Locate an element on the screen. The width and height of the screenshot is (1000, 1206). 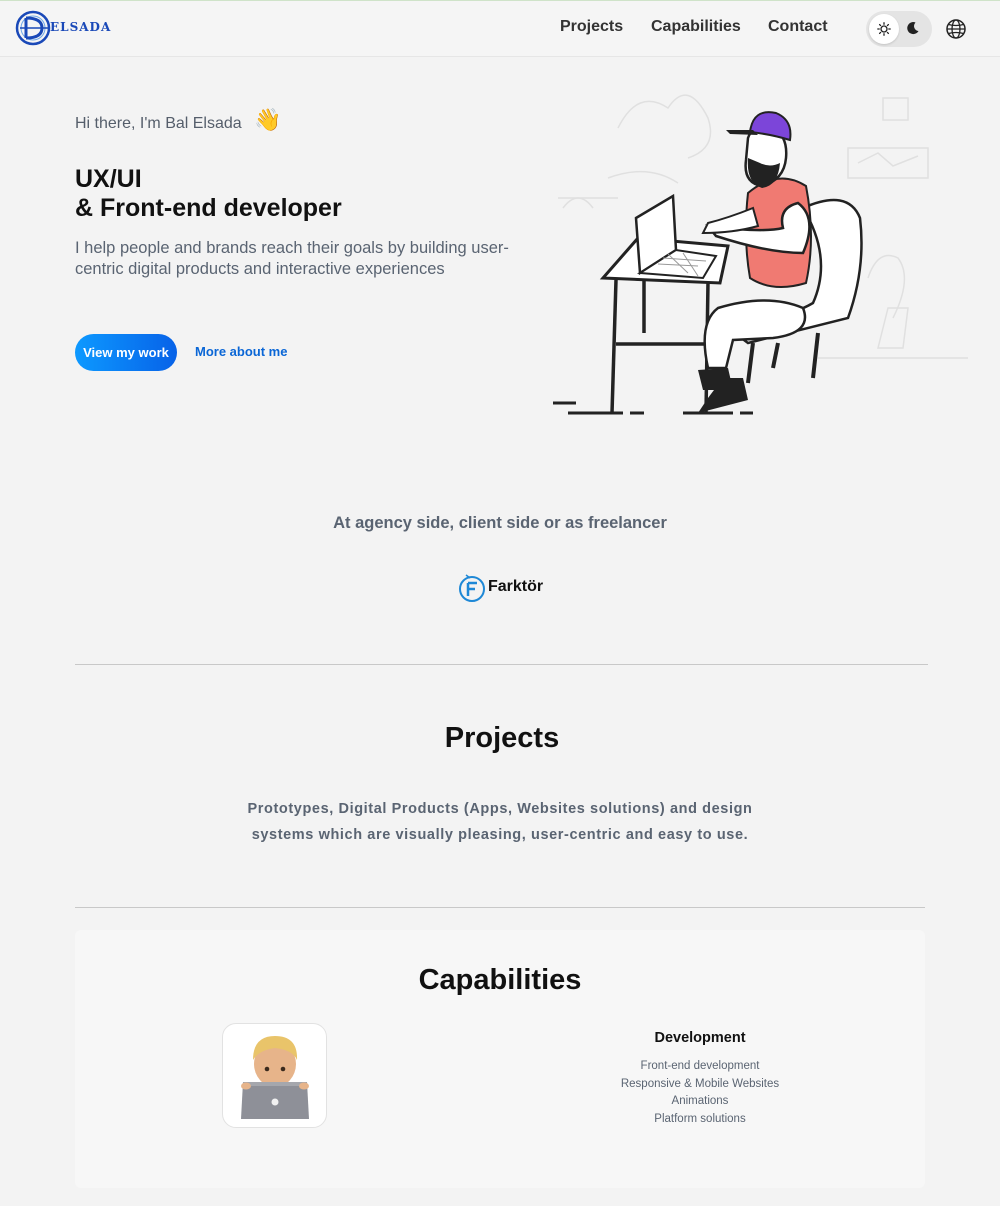
projects-title: Projects is located at coordinates (502, 738).